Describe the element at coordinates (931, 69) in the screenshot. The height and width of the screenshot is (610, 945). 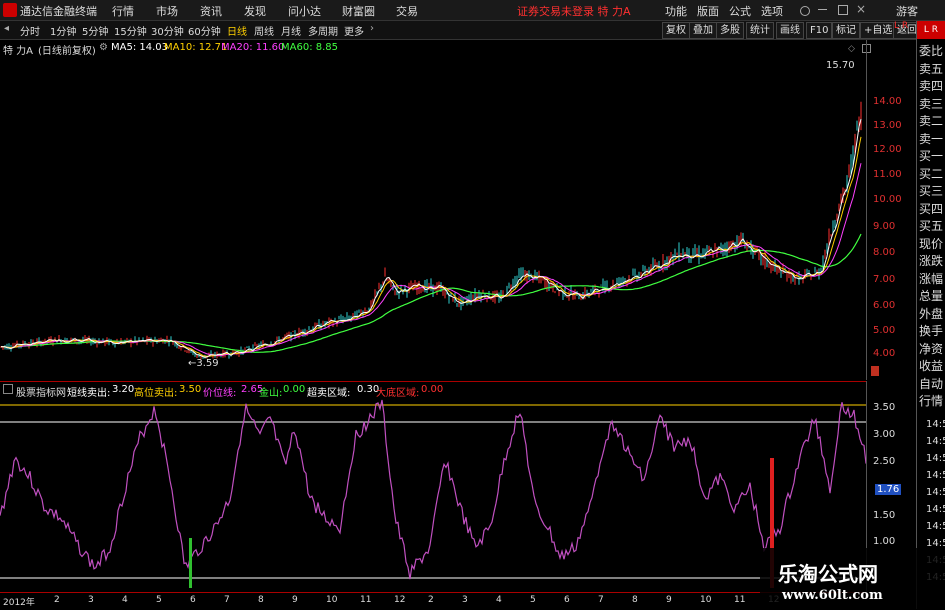
I see `panel-item: 卖五` at that location.